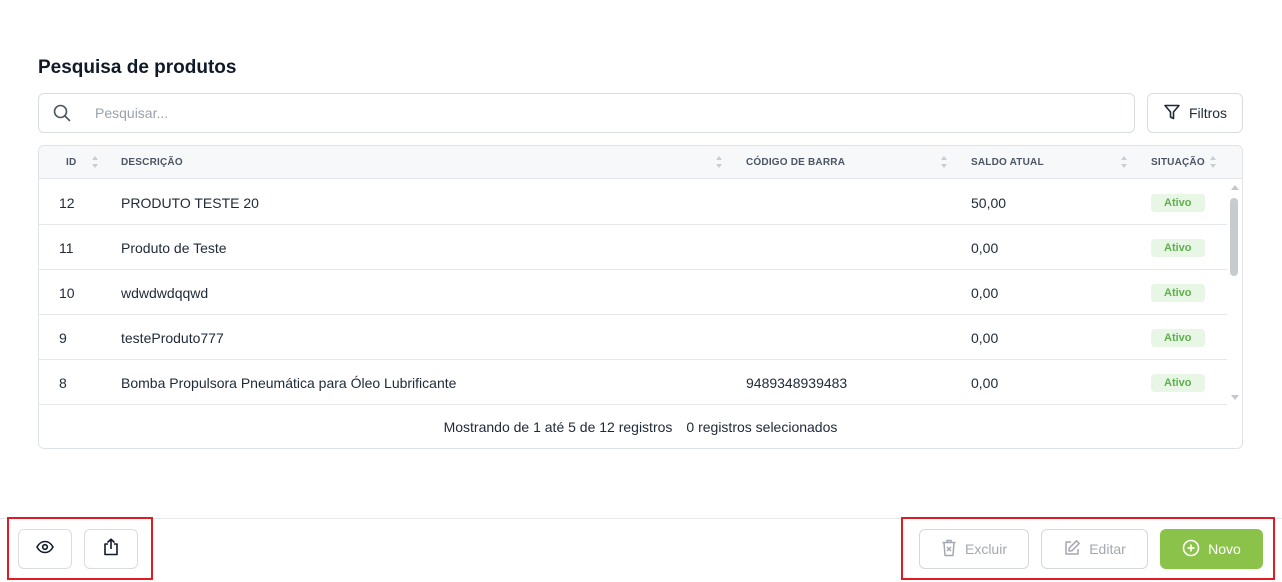 The width and height of the screenshot is (1282, 582). Describe the element at coordinates (558, 427) in the screenshot. I see `pagination-info: Mostrando de 1 até 5 de 12 registros` at that location.